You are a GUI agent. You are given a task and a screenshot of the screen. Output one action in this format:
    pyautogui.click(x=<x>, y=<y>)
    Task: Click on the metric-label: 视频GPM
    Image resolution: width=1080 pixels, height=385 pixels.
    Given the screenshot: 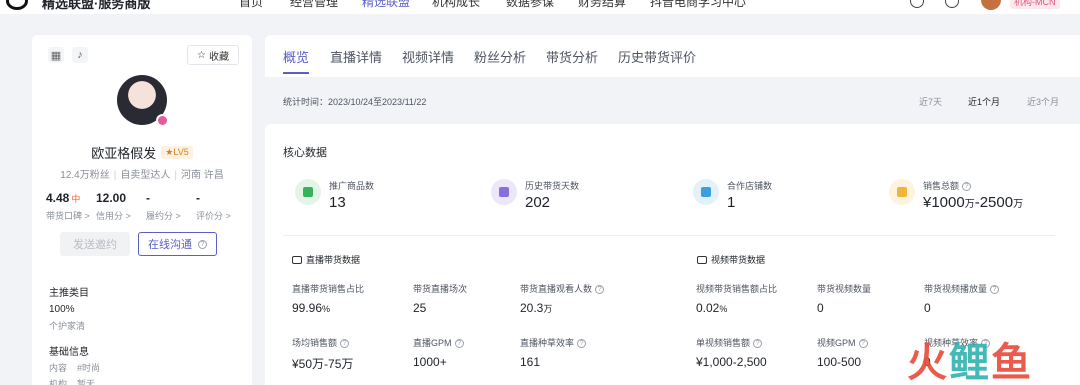 What is the action you would take?
    pyautogui.click(x=836, y=343)
    